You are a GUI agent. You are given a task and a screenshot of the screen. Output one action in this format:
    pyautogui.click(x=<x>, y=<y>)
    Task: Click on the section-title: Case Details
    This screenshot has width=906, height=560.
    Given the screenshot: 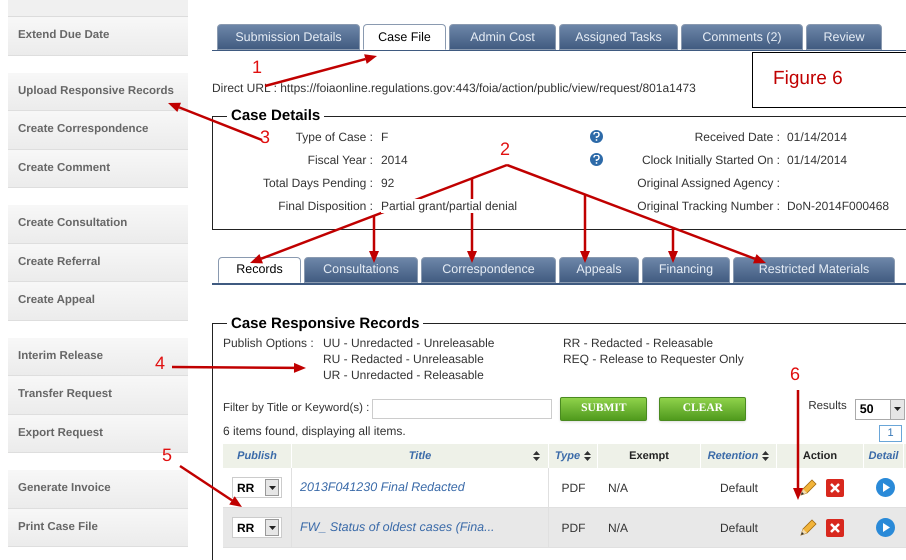 What is the action you would take?
    pyautogui.click(x=276, y=116)
    